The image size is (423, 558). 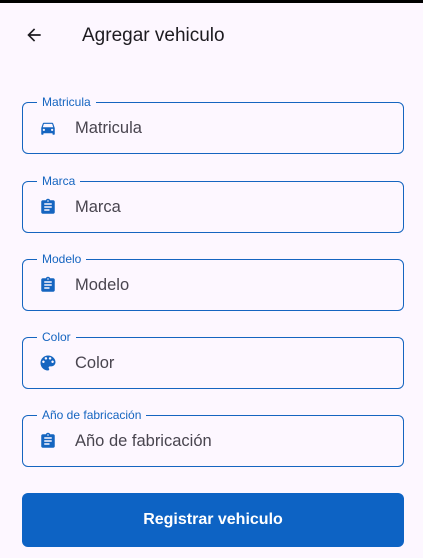 I want to click on color-label: Color, so click(x=56, y=337).